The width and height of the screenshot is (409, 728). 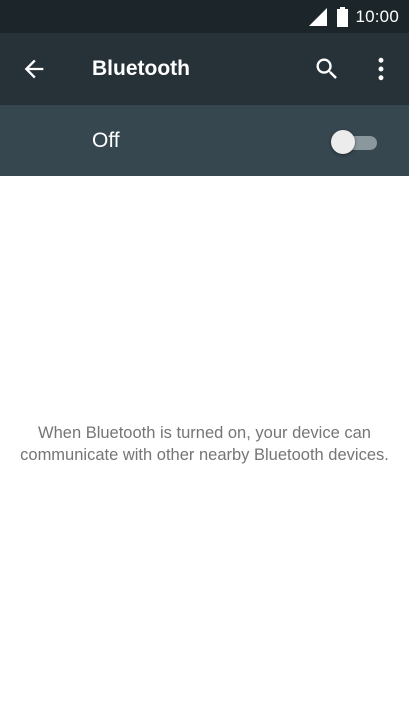 What do you see at coordinates (106, 140) in the screenshot?
I see `bluetooth-state-label: Off` at bounding box center [106, 140].